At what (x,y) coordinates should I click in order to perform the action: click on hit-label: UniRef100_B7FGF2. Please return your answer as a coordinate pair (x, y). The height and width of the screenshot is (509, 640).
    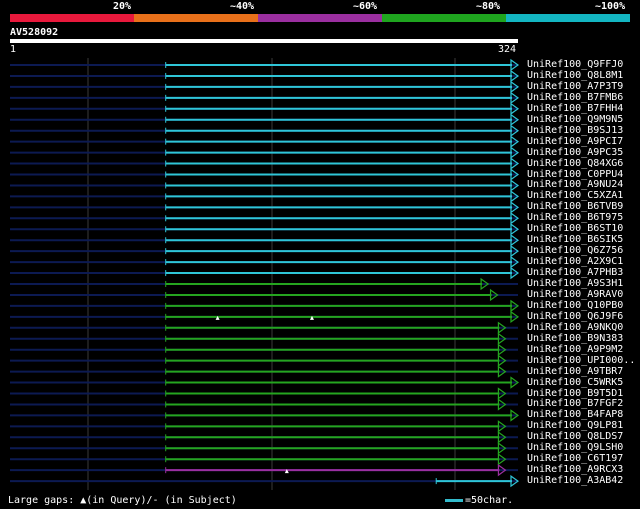
    Looking at the image, I should click on (575, 403).